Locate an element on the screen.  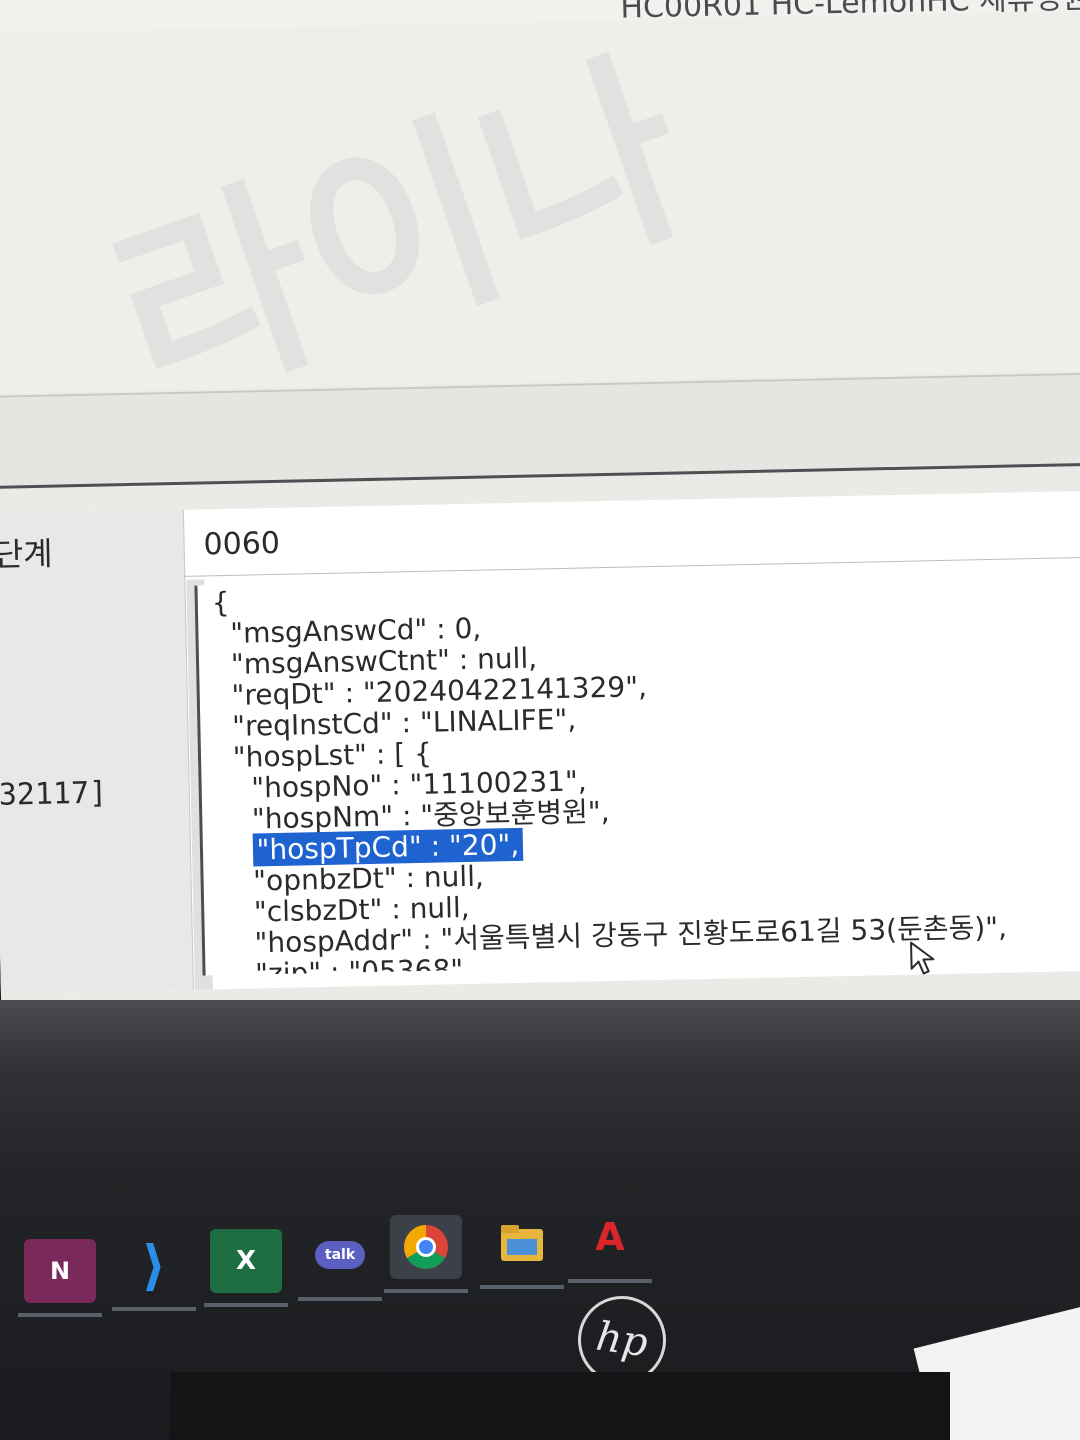
stage-value: 0060 is located at coordinates (242, 544).